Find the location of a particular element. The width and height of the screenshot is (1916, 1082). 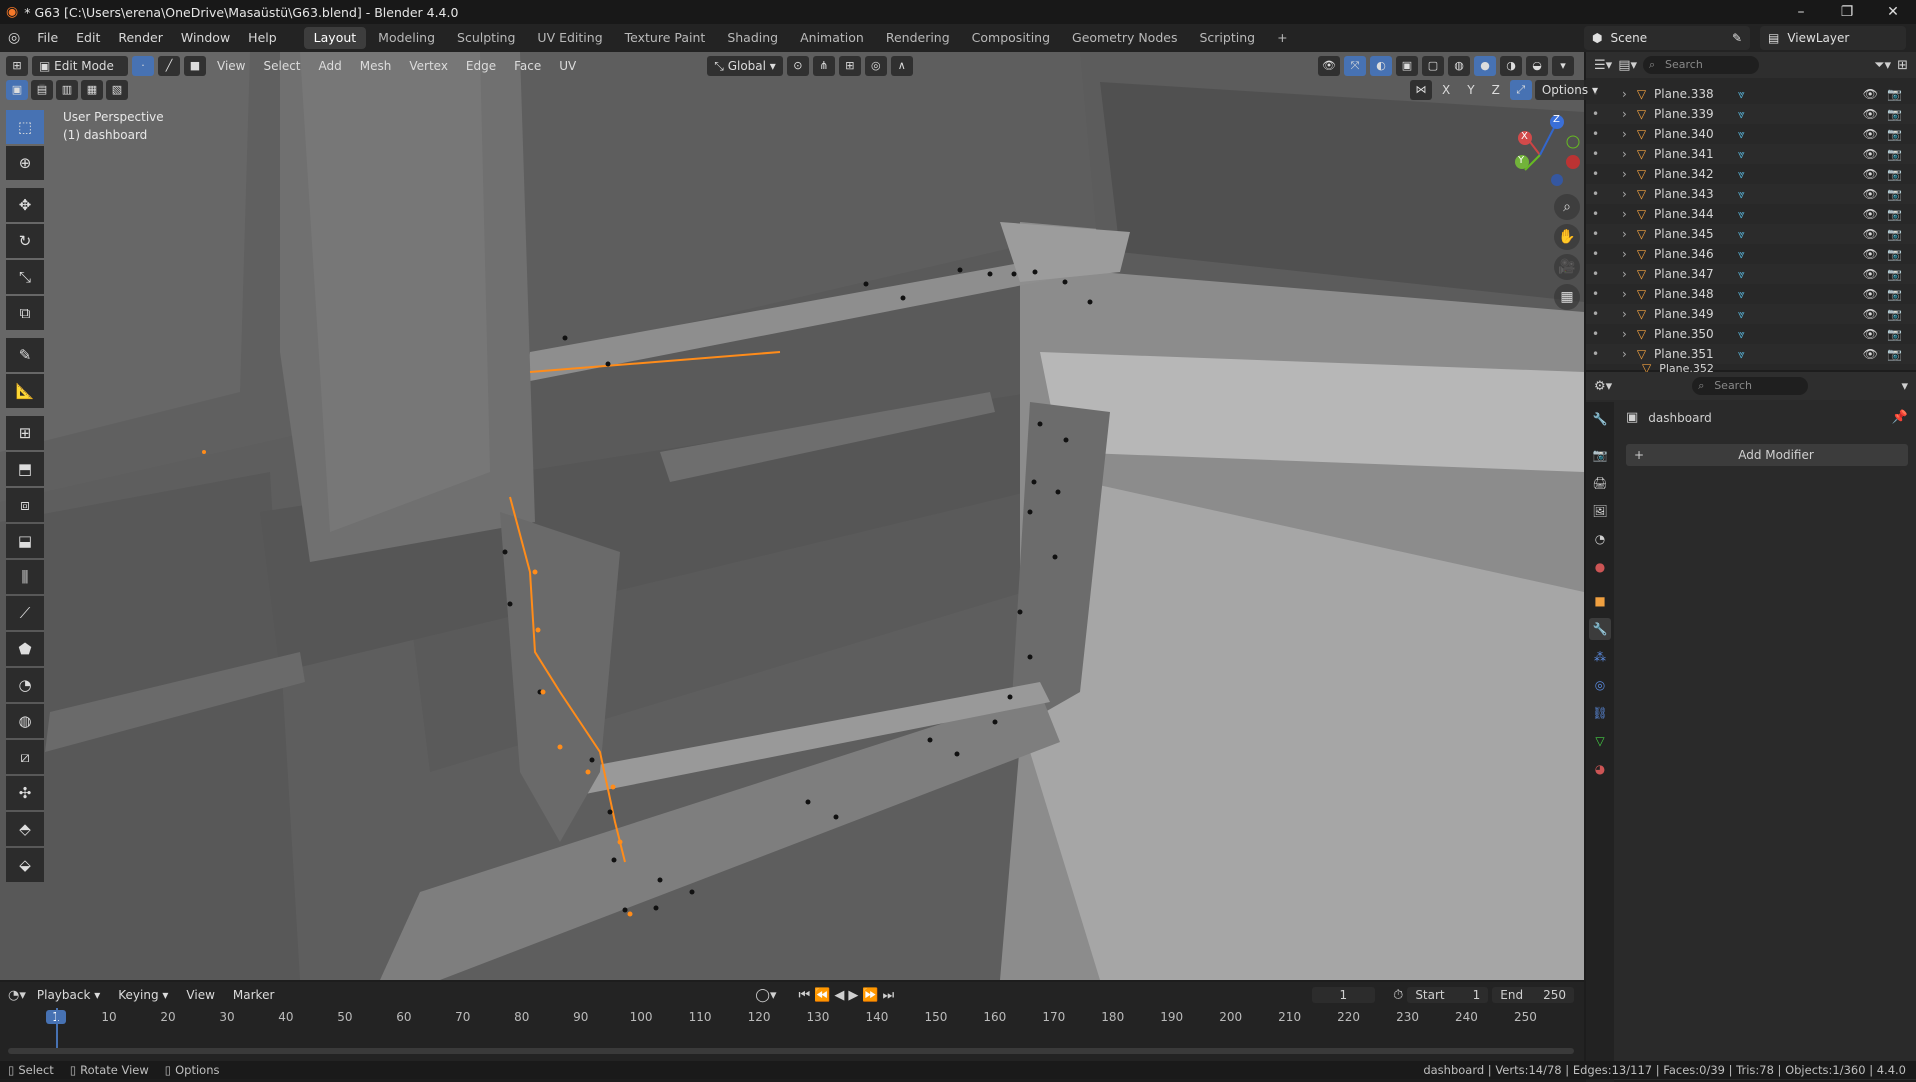

current-frame-field: 1 is located at coordinates (1343, 995).